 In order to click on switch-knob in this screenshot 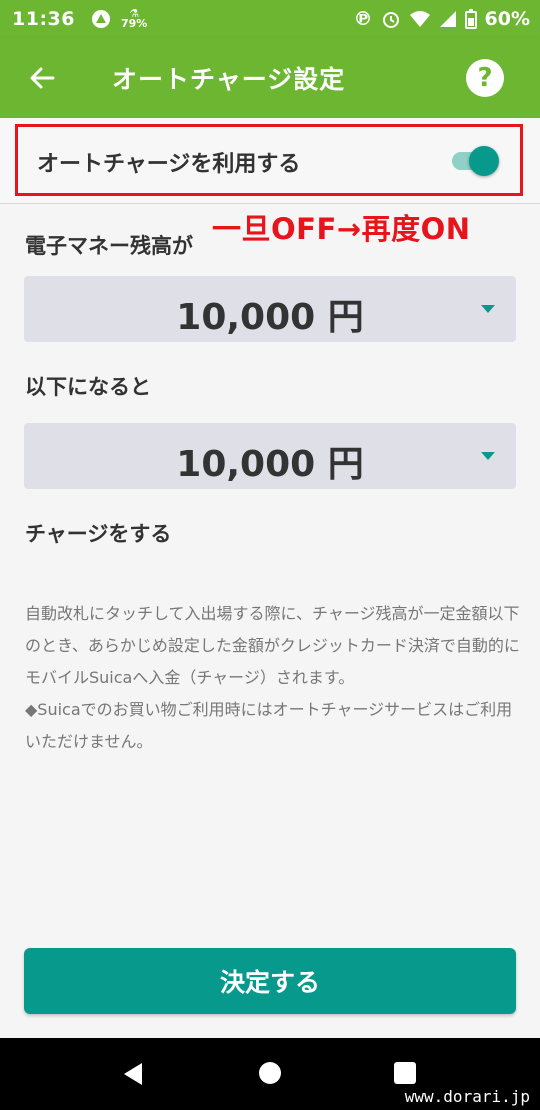, I will do `click(484, 161)`.